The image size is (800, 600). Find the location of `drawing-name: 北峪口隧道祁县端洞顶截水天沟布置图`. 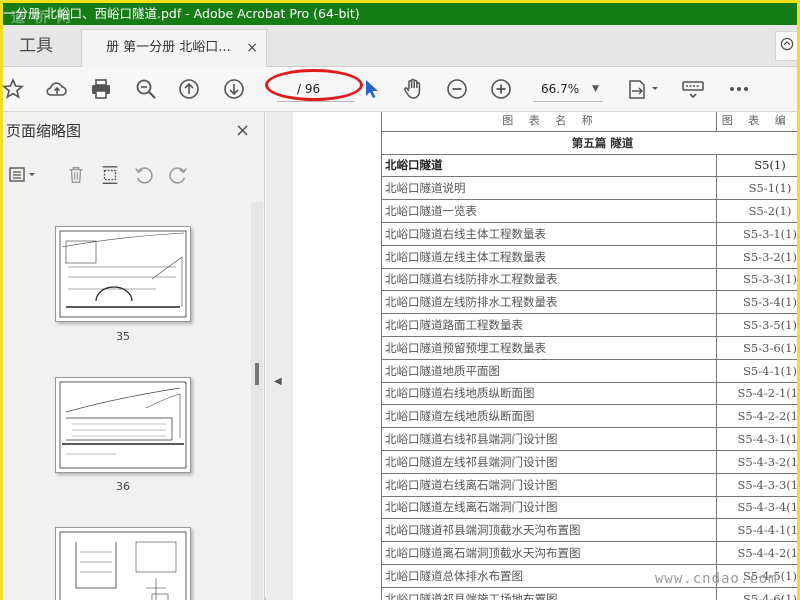

drawing-name: 北峪口隧道祁县端洞顶截水天沟布置图 is located at coordinates (549, 530).